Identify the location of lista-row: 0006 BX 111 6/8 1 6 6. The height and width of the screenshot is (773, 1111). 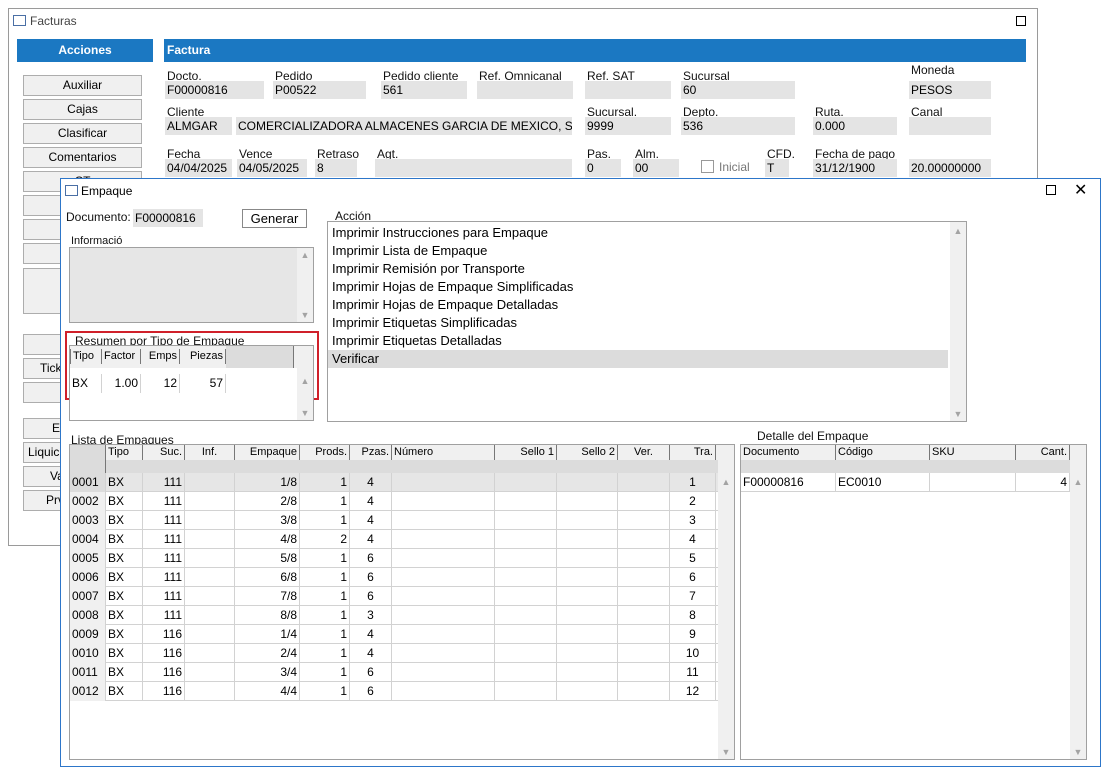
(394, 577).